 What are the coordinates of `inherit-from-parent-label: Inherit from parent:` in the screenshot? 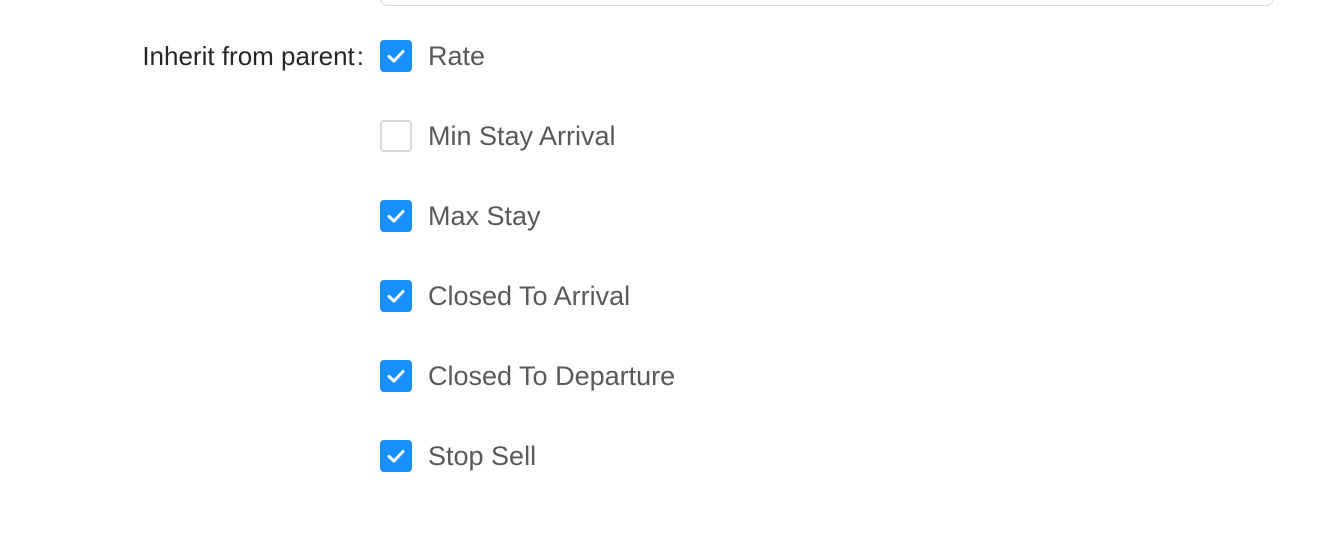 It's located at (182, 56).